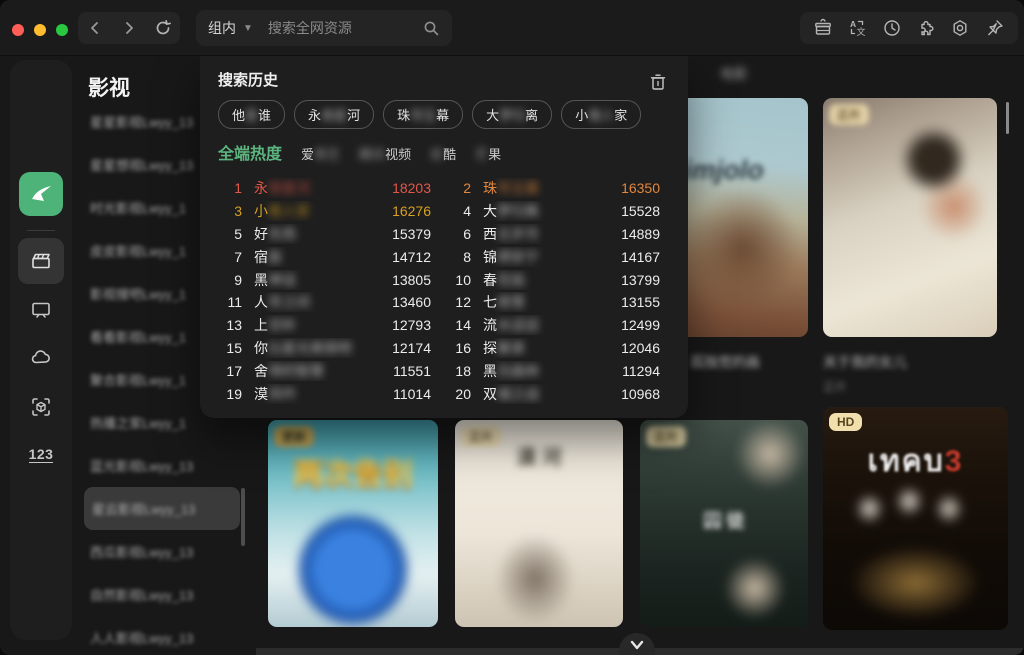 This screenshot has height=655, width=1024. I want to click on sidebar-item-scan, so click(41, 407).